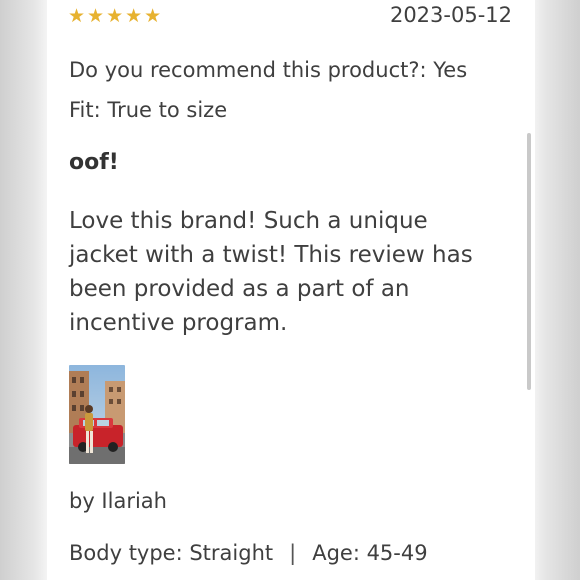  Describe the element at coordinates (370, 553) in the screenshot. I see `age-range: Age: 45-49` at that location.